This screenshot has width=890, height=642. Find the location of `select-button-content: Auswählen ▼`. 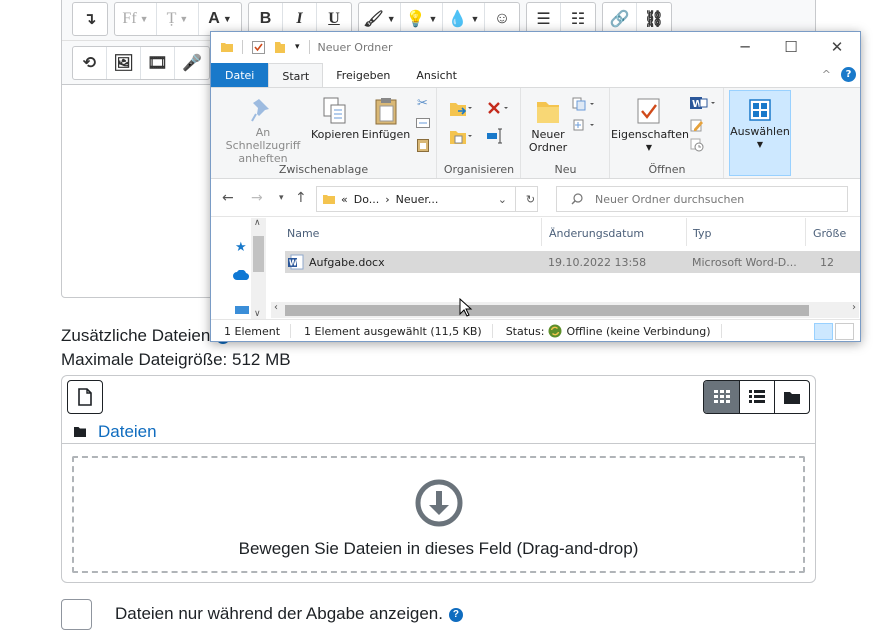

select-button-content: Auswählen ▼ is located at coordinates (760, 124).